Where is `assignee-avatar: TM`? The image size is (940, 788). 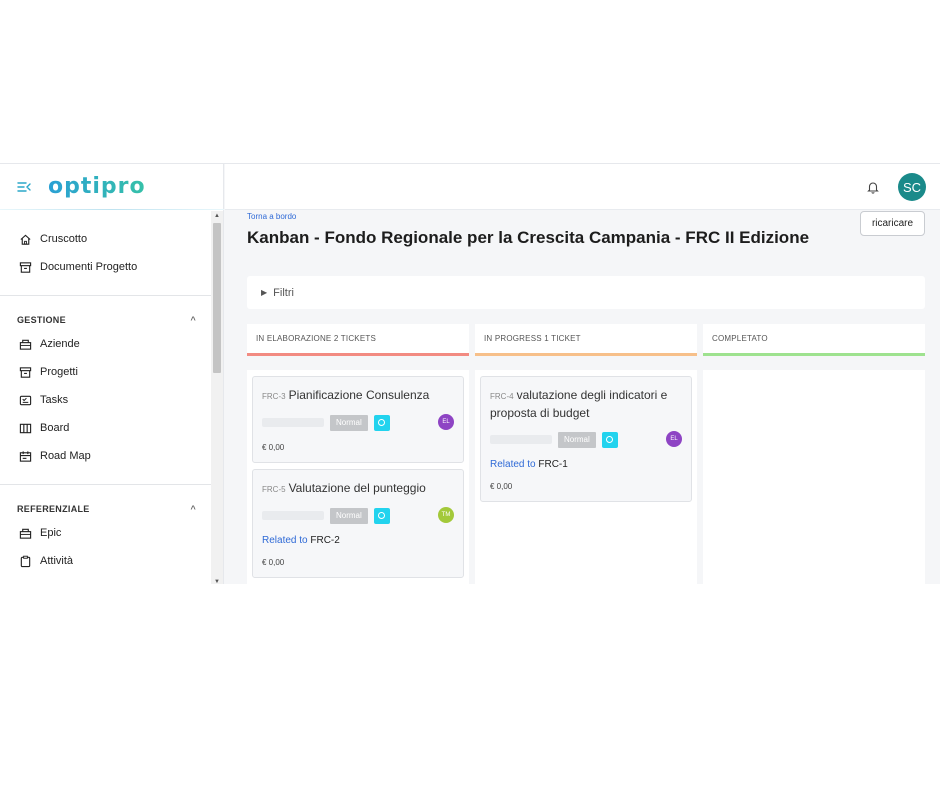
assignee-avatar: TM is located at coordinates (446, 515).